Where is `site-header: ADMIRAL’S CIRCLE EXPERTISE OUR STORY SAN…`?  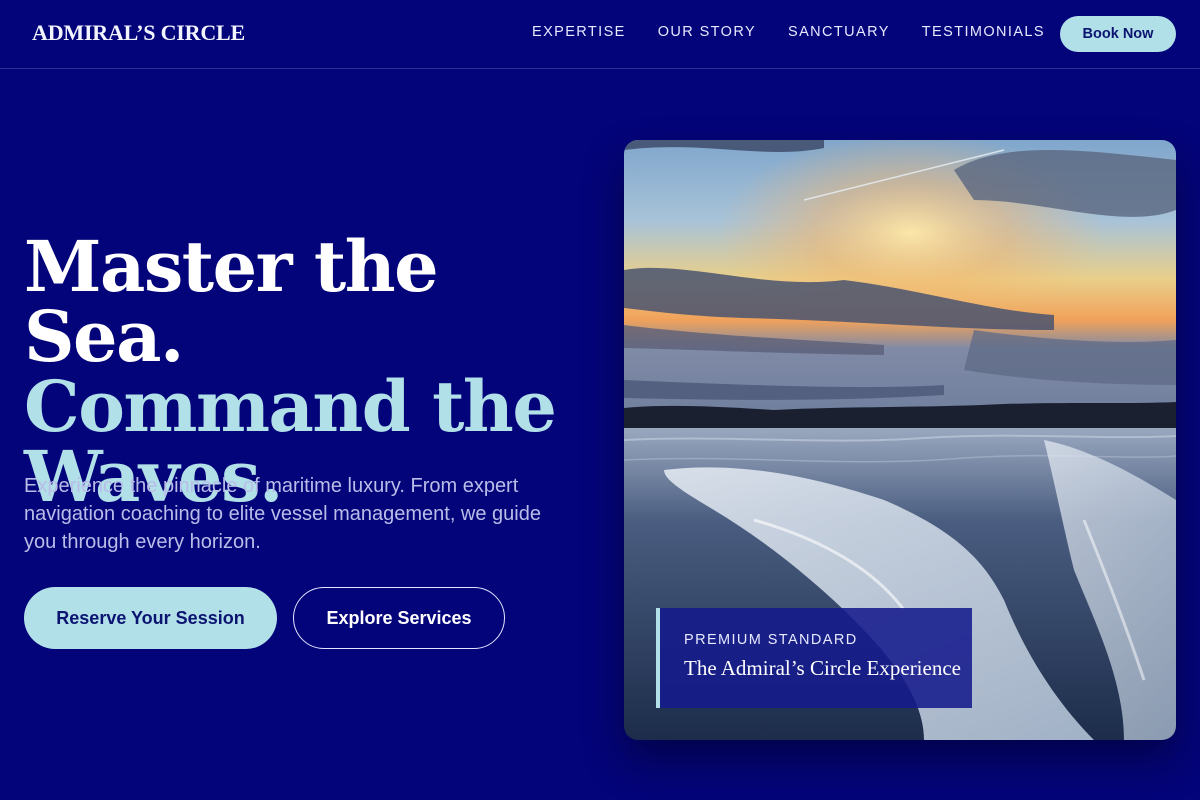
site-header: ADMIRAL’S CIRCLE EXPERTISE OUR STORY SAN… is located at coordinates (600, 34).